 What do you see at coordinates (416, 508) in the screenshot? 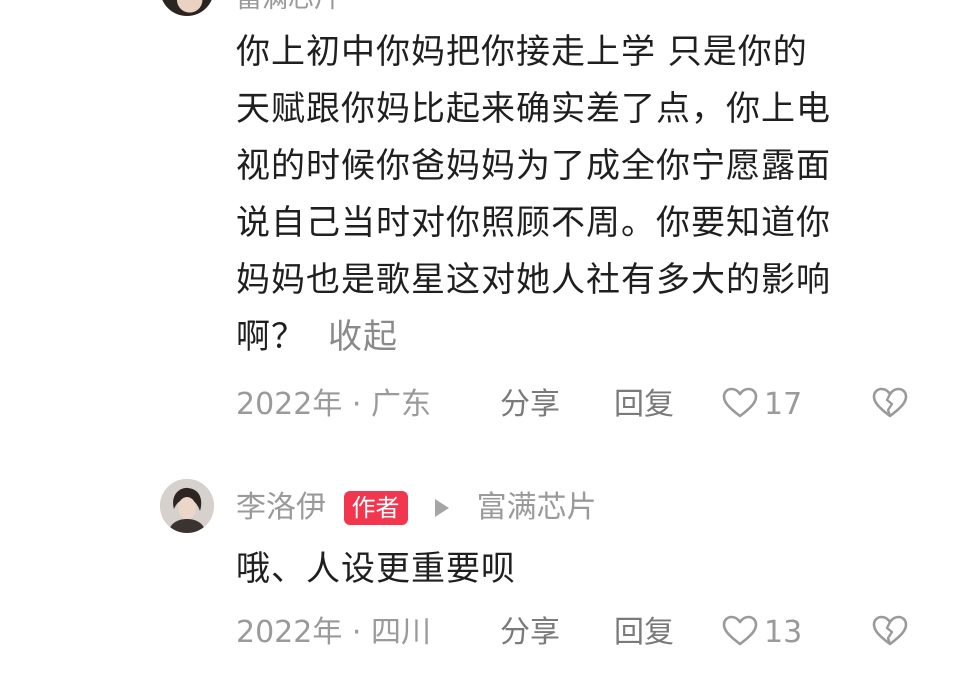
I see `author-row: 李洛伊 作者 富满芯片` at bounding box center [416, 508].